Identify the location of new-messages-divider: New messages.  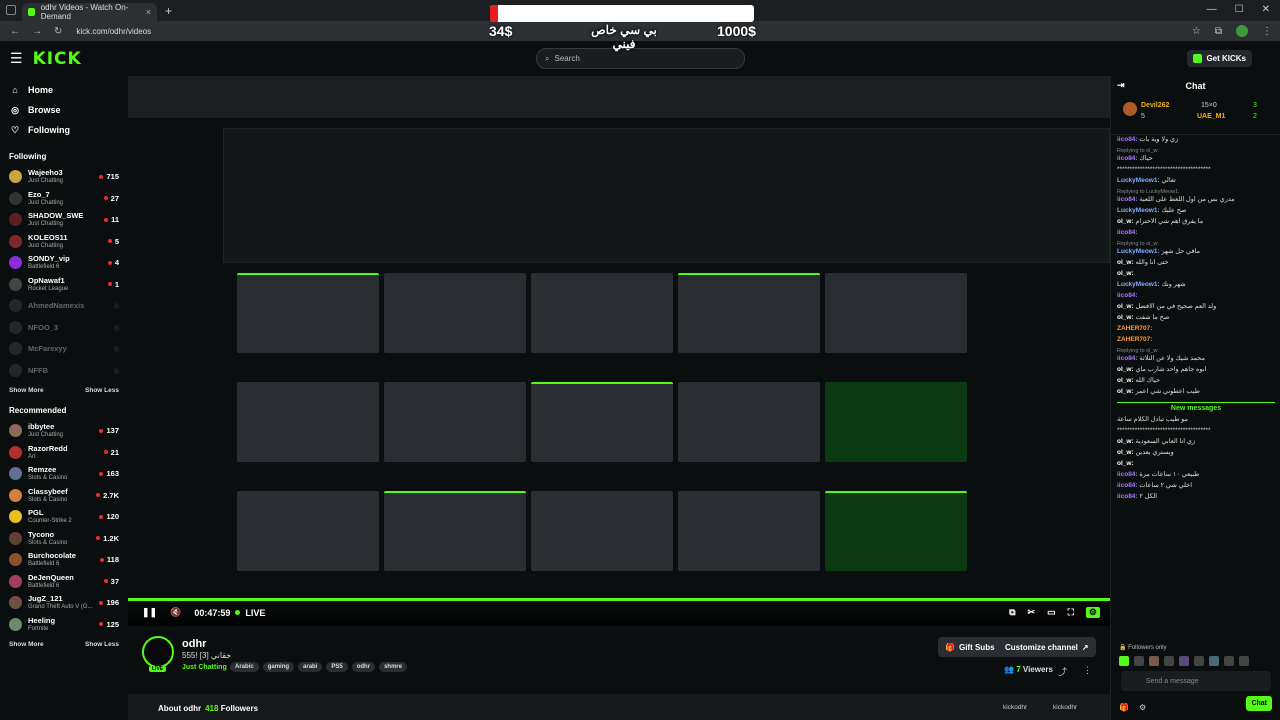
(1196, 407).